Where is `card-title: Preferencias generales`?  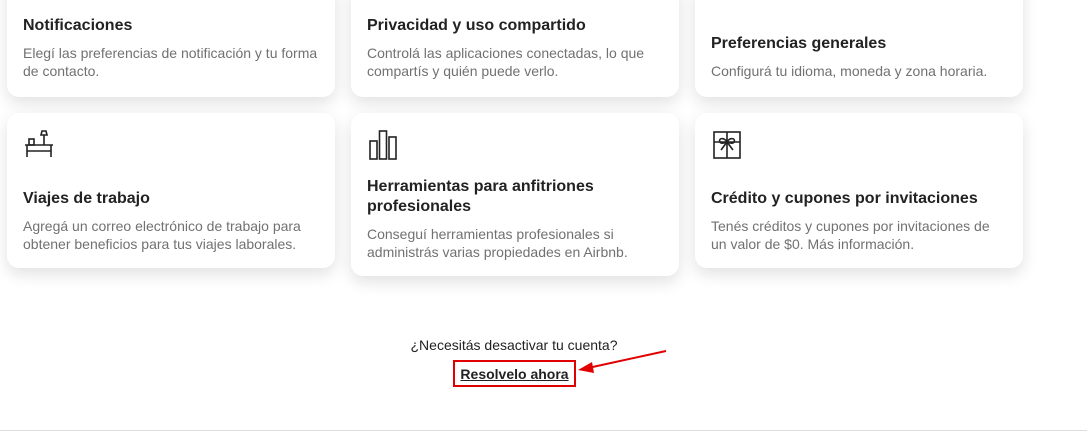
card-title: Preferencias generales is located at coordinates (799, 43).